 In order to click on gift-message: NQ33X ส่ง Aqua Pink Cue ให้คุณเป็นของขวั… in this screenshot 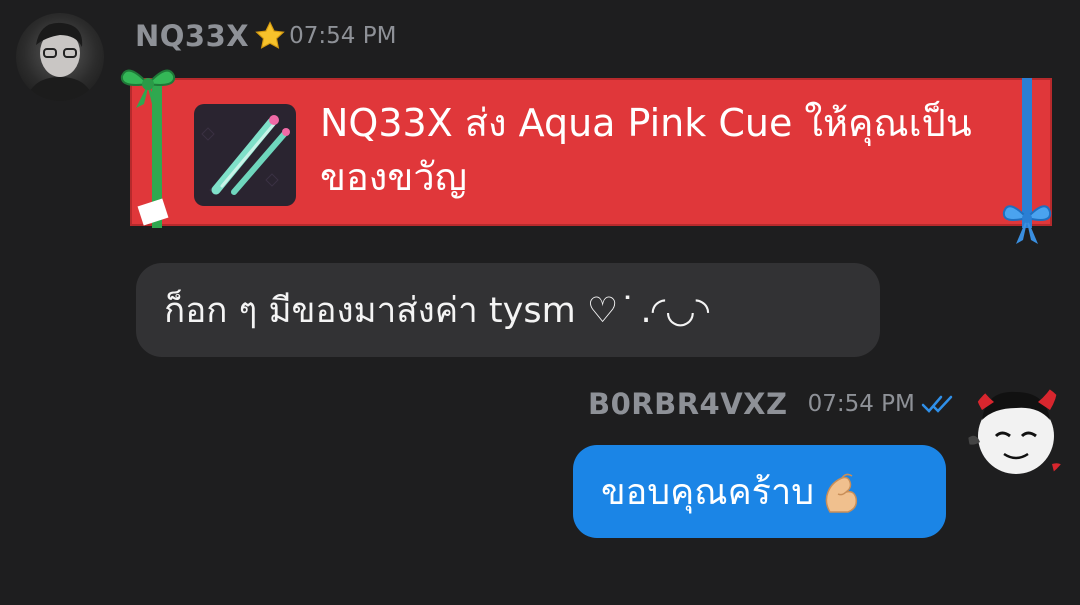, I will do `click(646, 150)`.